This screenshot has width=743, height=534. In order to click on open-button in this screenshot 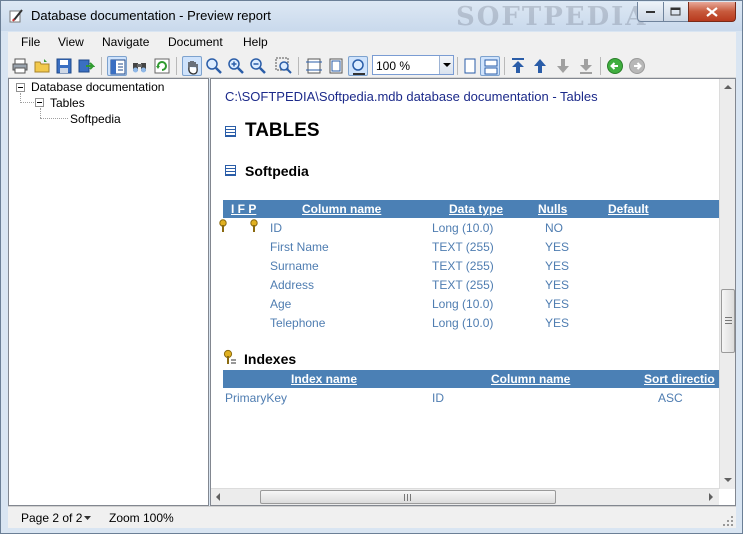, I will do `click(42, 66)`.